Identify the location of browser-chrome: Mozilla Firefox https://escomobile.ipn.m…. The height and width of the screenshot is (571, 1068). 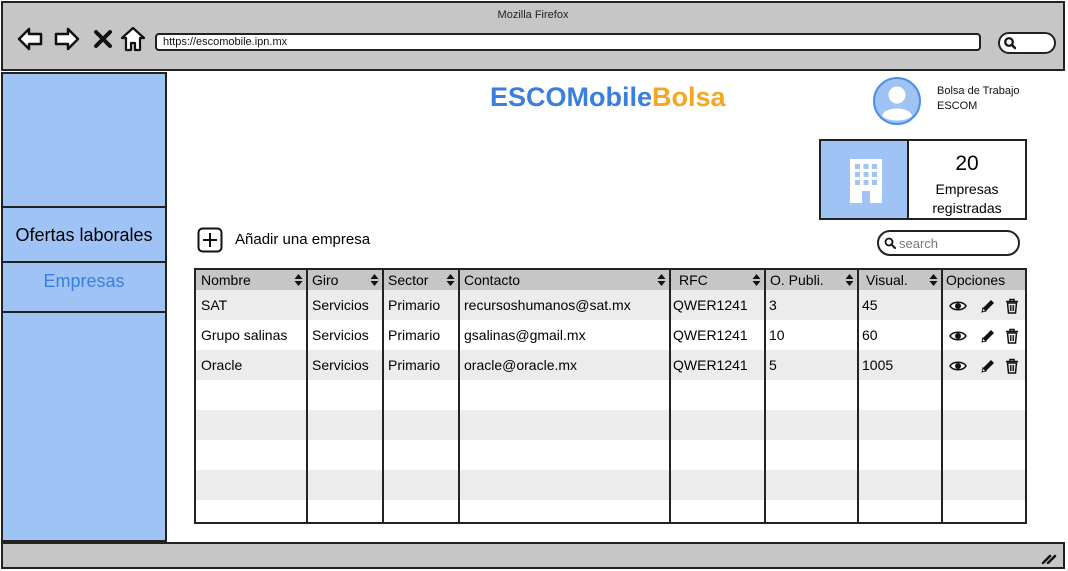
(533, 36).